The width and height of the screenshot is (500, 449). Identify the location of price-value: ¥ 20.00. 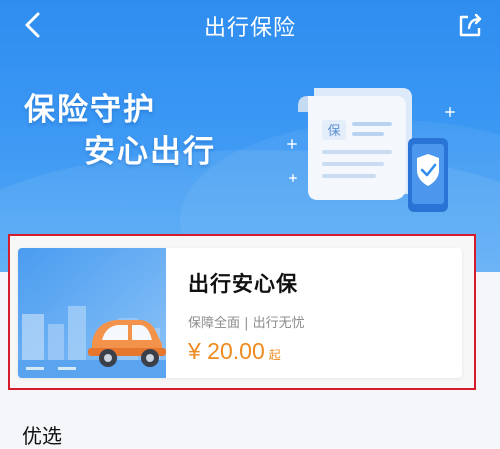
(226, 351).